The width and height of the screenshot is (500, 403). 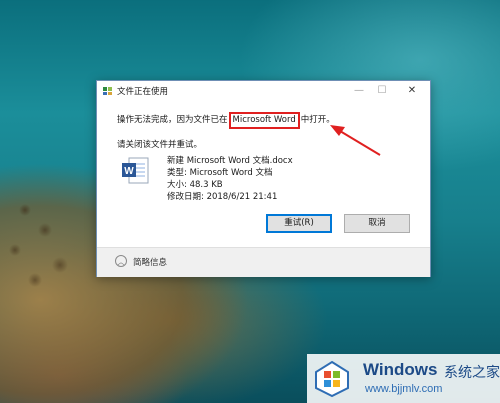 I want to click on watermark-url: www.bjjmlv.com, so click(x=404, y=389).